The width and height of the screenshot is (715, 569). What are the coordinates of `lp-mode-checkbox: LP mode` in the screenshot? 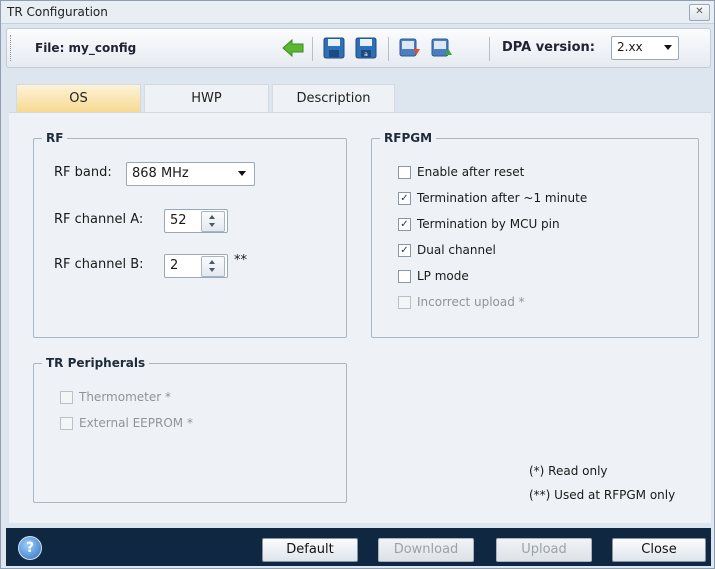 It's located at (433, 276).